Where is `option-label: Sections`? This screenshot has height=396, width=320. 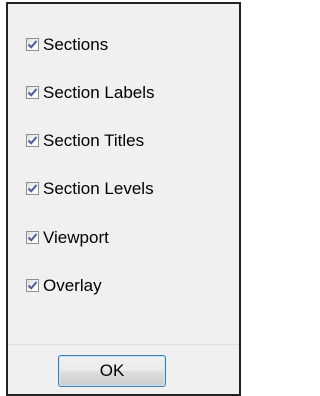
option-label: Sections is located at coordinates (76, 44).